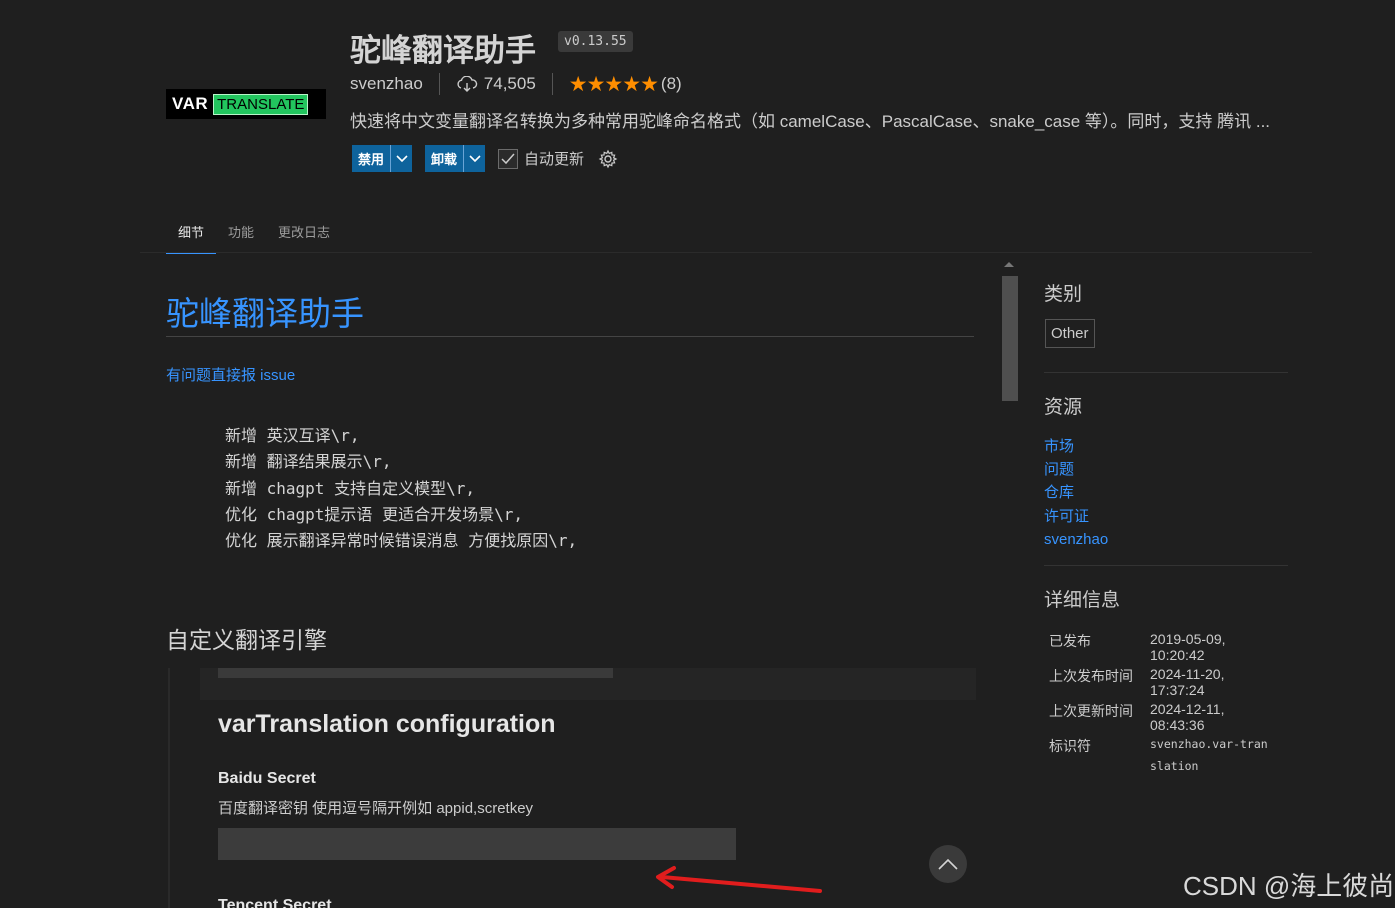 This screenshot has height=908, width=1395. Describe the element at coordinates (1076, 446) in the screenshot. I see `resource-link-marketplace: 市场` at that location.